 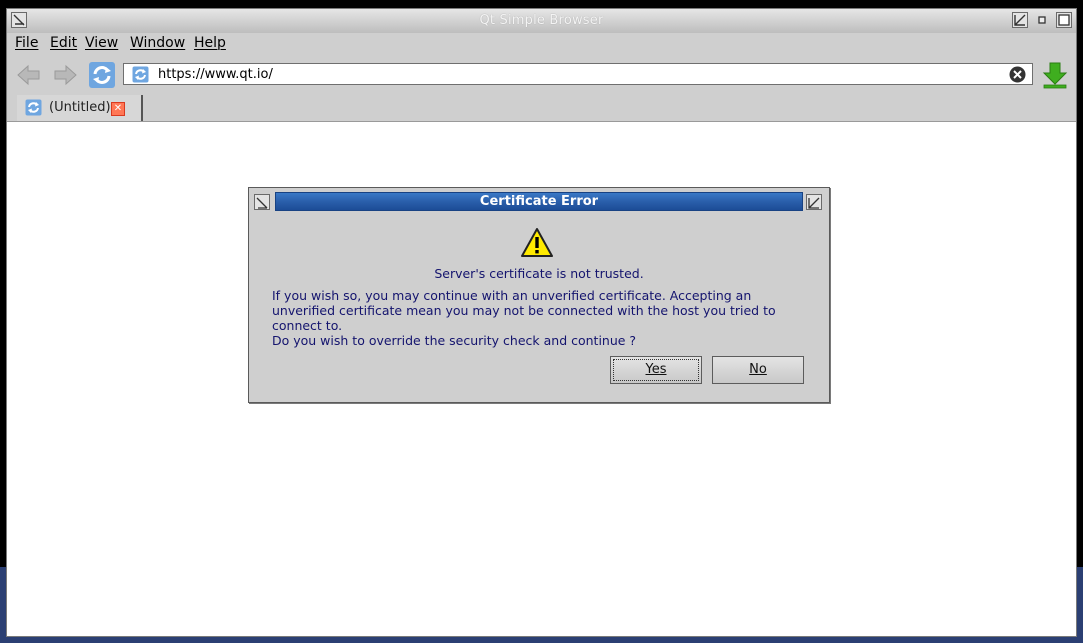 I want to click on dialog-menu-button, so click(x=262, y=202).